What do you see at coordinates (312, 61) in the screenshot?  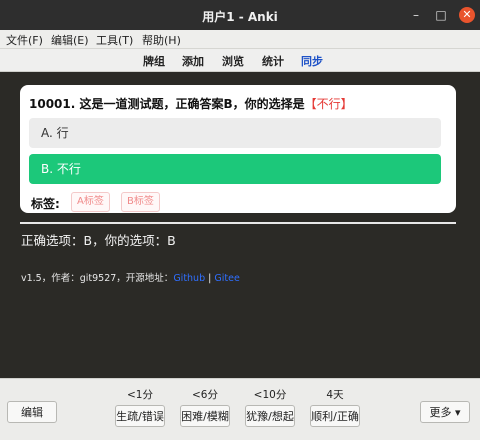 I see `toolbar-sync: 同步` at bounding box center [312, 61].